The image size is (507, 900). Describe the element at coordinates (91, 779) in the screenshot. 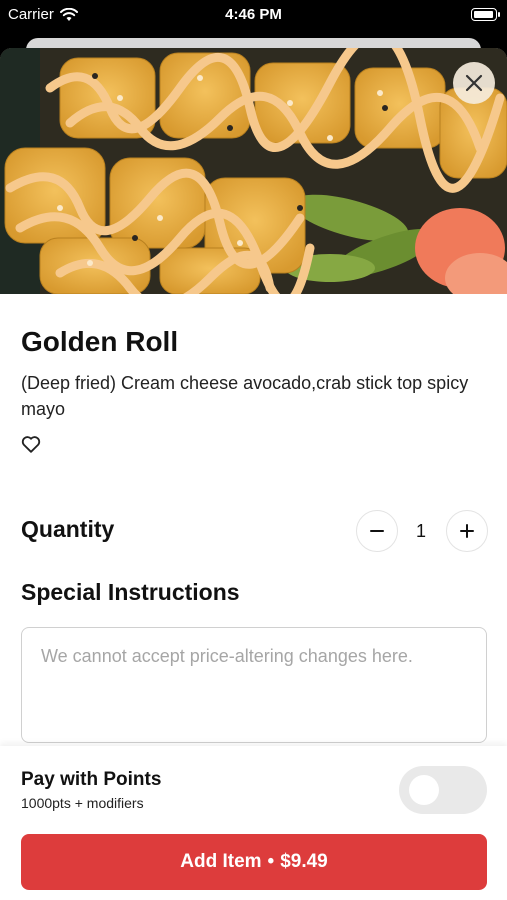

I see `pay-with-points-title: Pay with Points` at that location.